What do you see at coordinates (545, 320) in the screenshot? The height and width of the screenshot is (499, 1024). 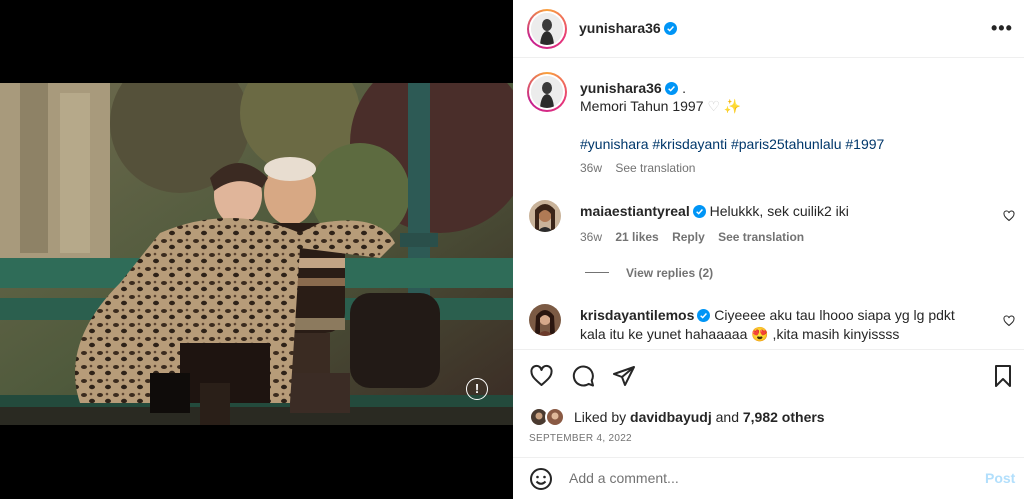 I see `comment-avatar-krisdayantilemos` at bounding box center [545, 320].